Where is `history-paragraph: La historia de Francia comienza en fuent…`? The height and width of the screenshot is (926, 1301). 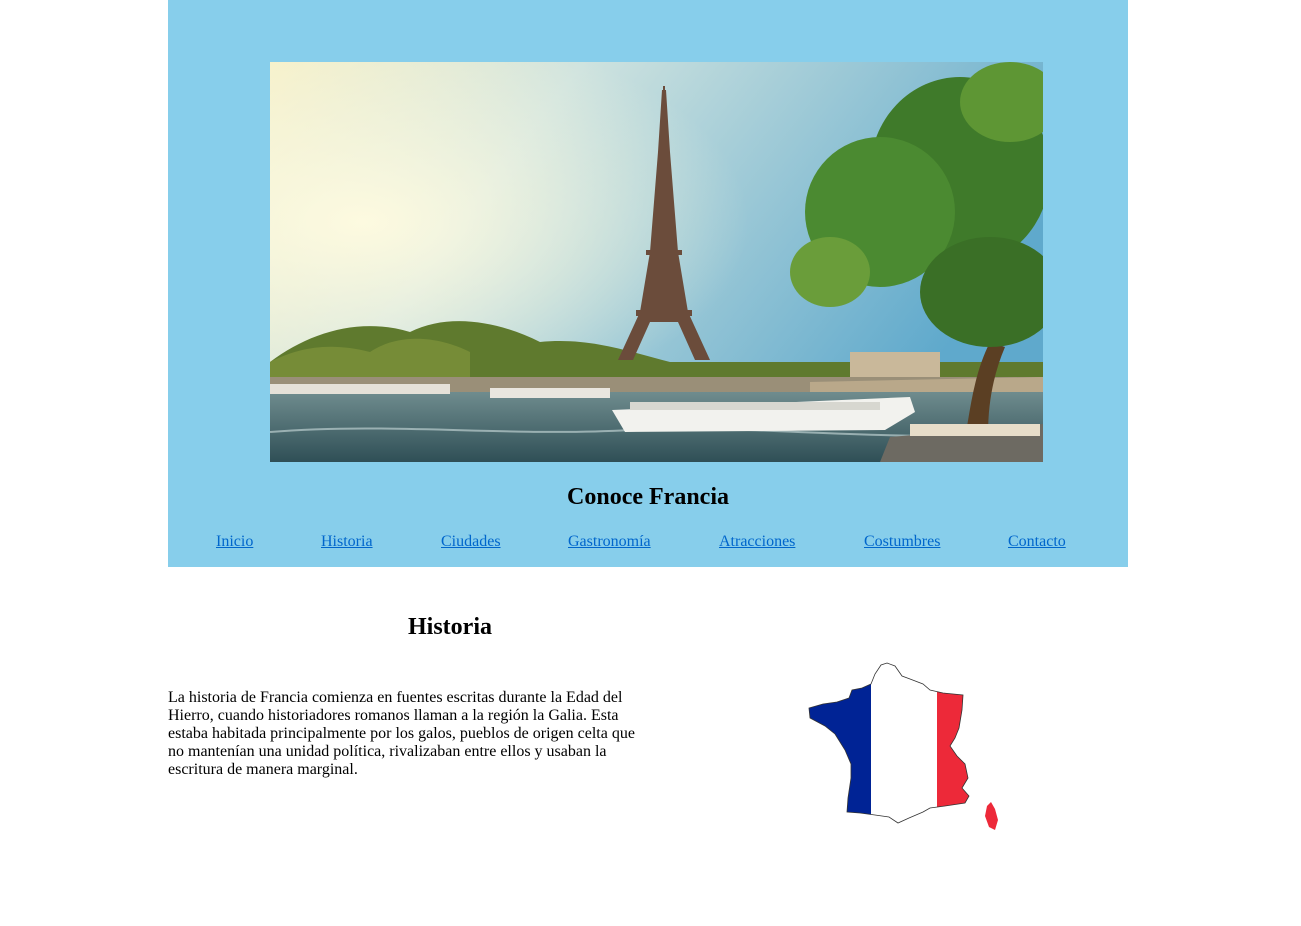 history-paragraph: La historia de Francia comienza en fuent… is located at coordinates (401, 733).